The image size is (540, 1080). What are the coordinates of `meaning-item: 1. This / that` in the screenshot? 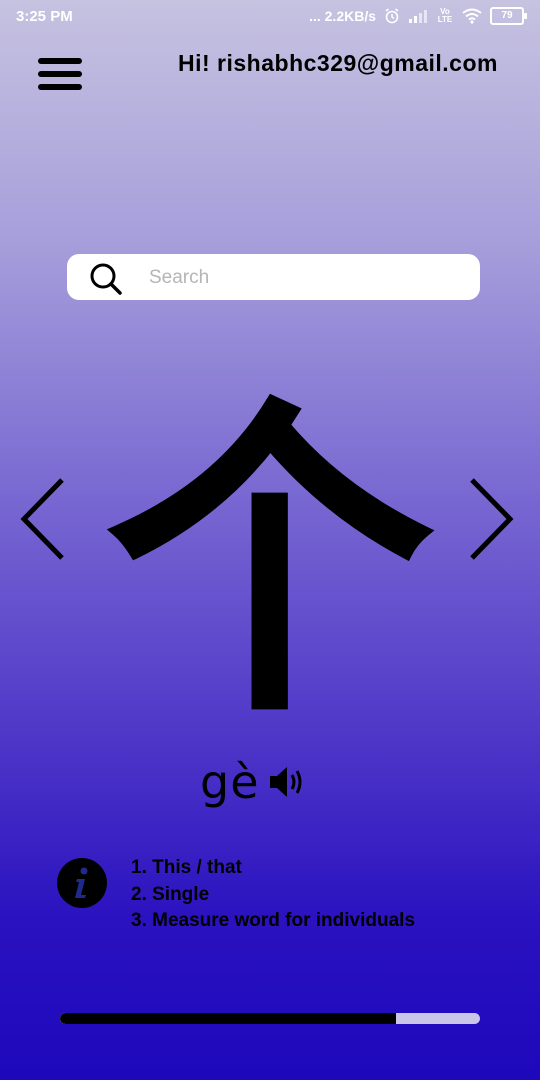 It's located at (186, 867).